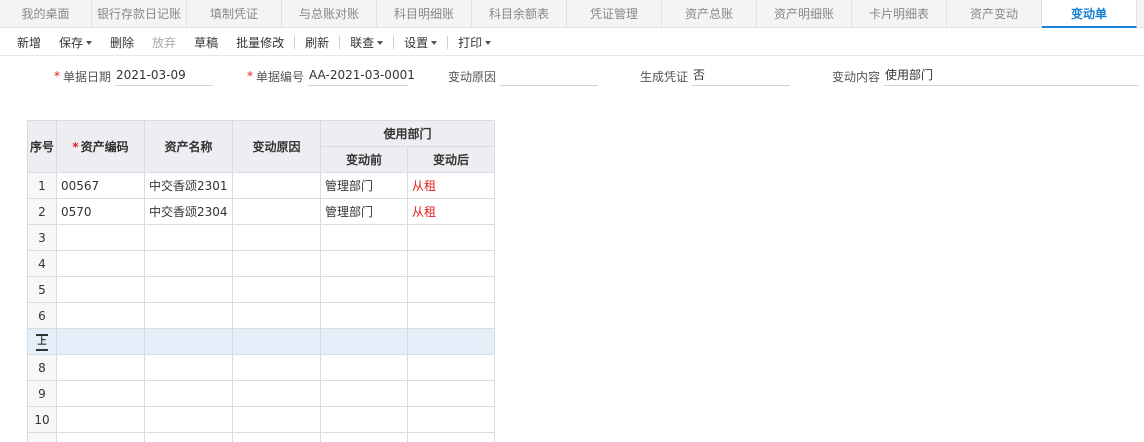  I want to click on tab-item: 科目余额表, so click(519, 14).